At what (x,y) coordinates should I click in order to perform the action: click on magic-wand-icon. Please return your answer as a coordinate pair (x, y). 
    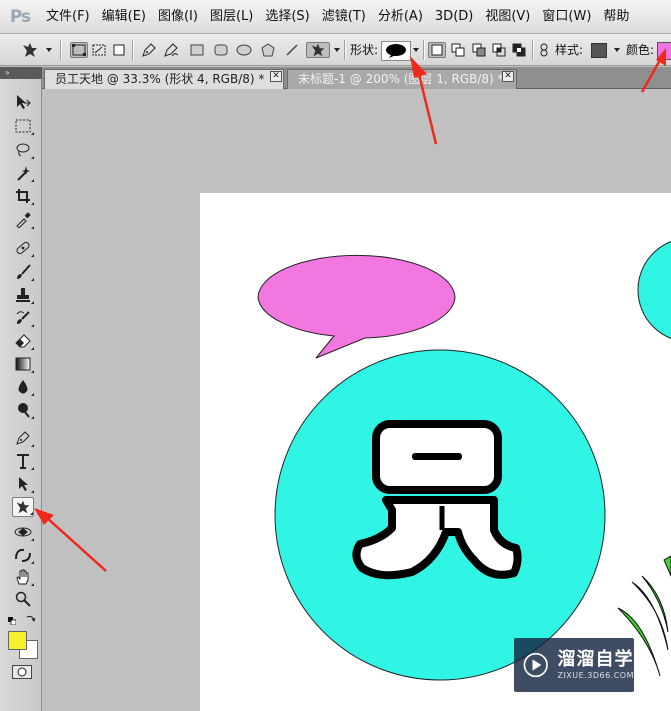
    Looking at the image, I should click on (23, 173).